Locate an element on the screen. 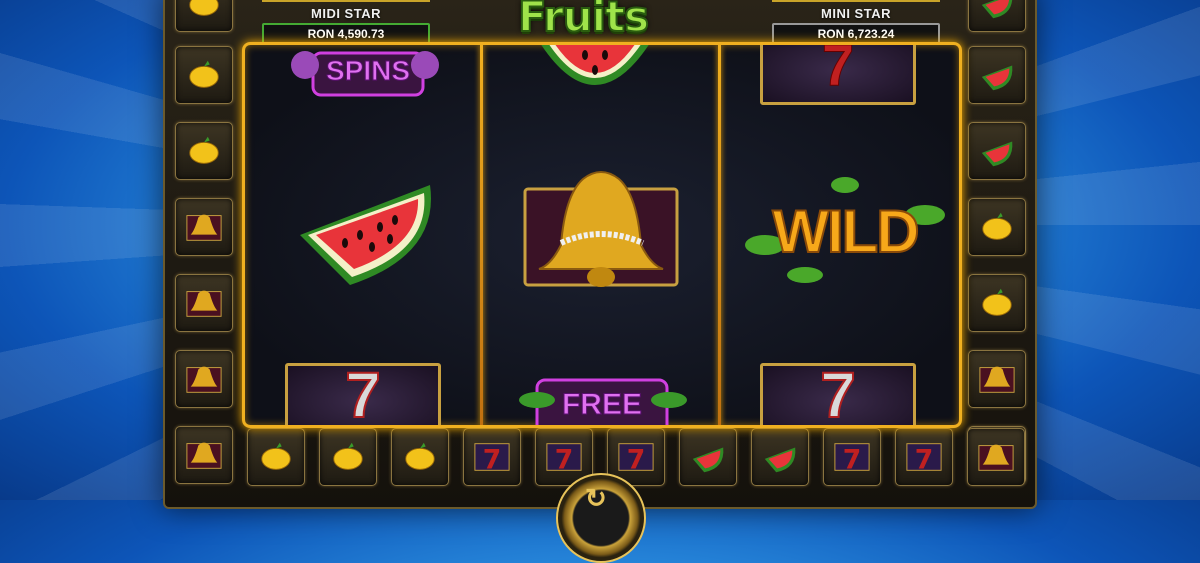  free-spins-symbol: FREE is located at coordinates (602, 392).